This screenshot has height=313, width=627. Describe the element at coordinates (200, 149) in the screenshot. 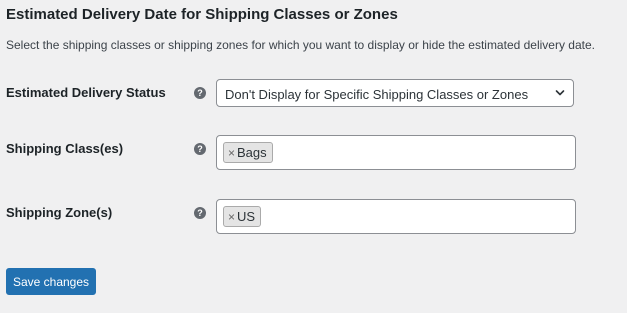

I see `shipping-classes-help-icon: ?` at that location.